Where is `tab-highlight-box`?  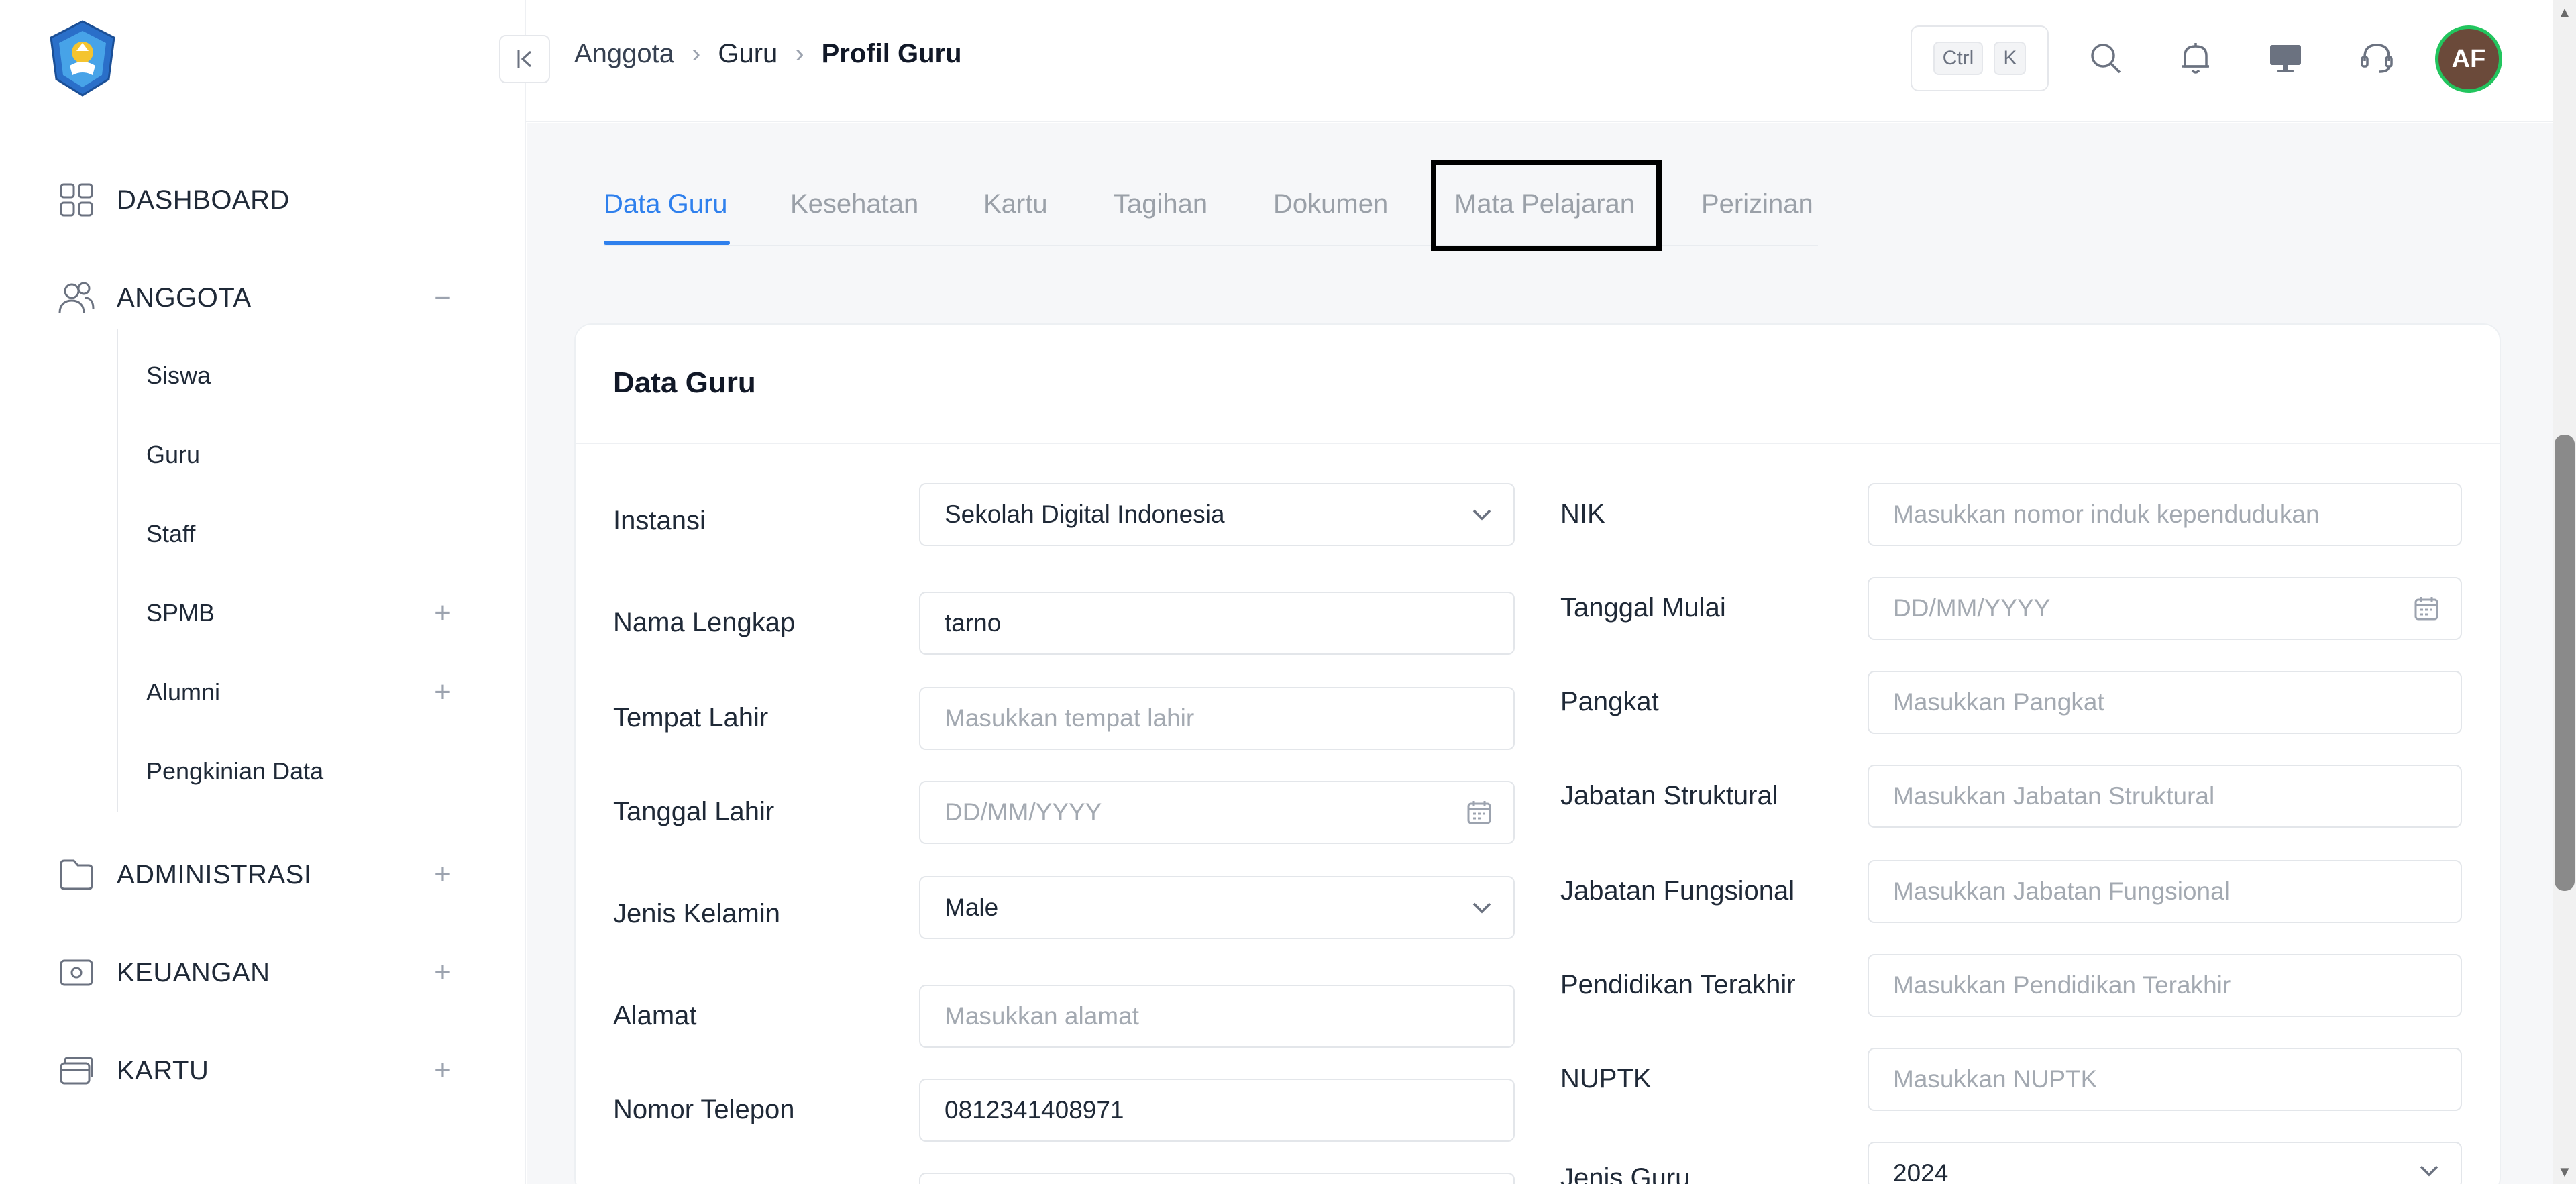
tab-highlight-box is located at coordinates (1546, 205).